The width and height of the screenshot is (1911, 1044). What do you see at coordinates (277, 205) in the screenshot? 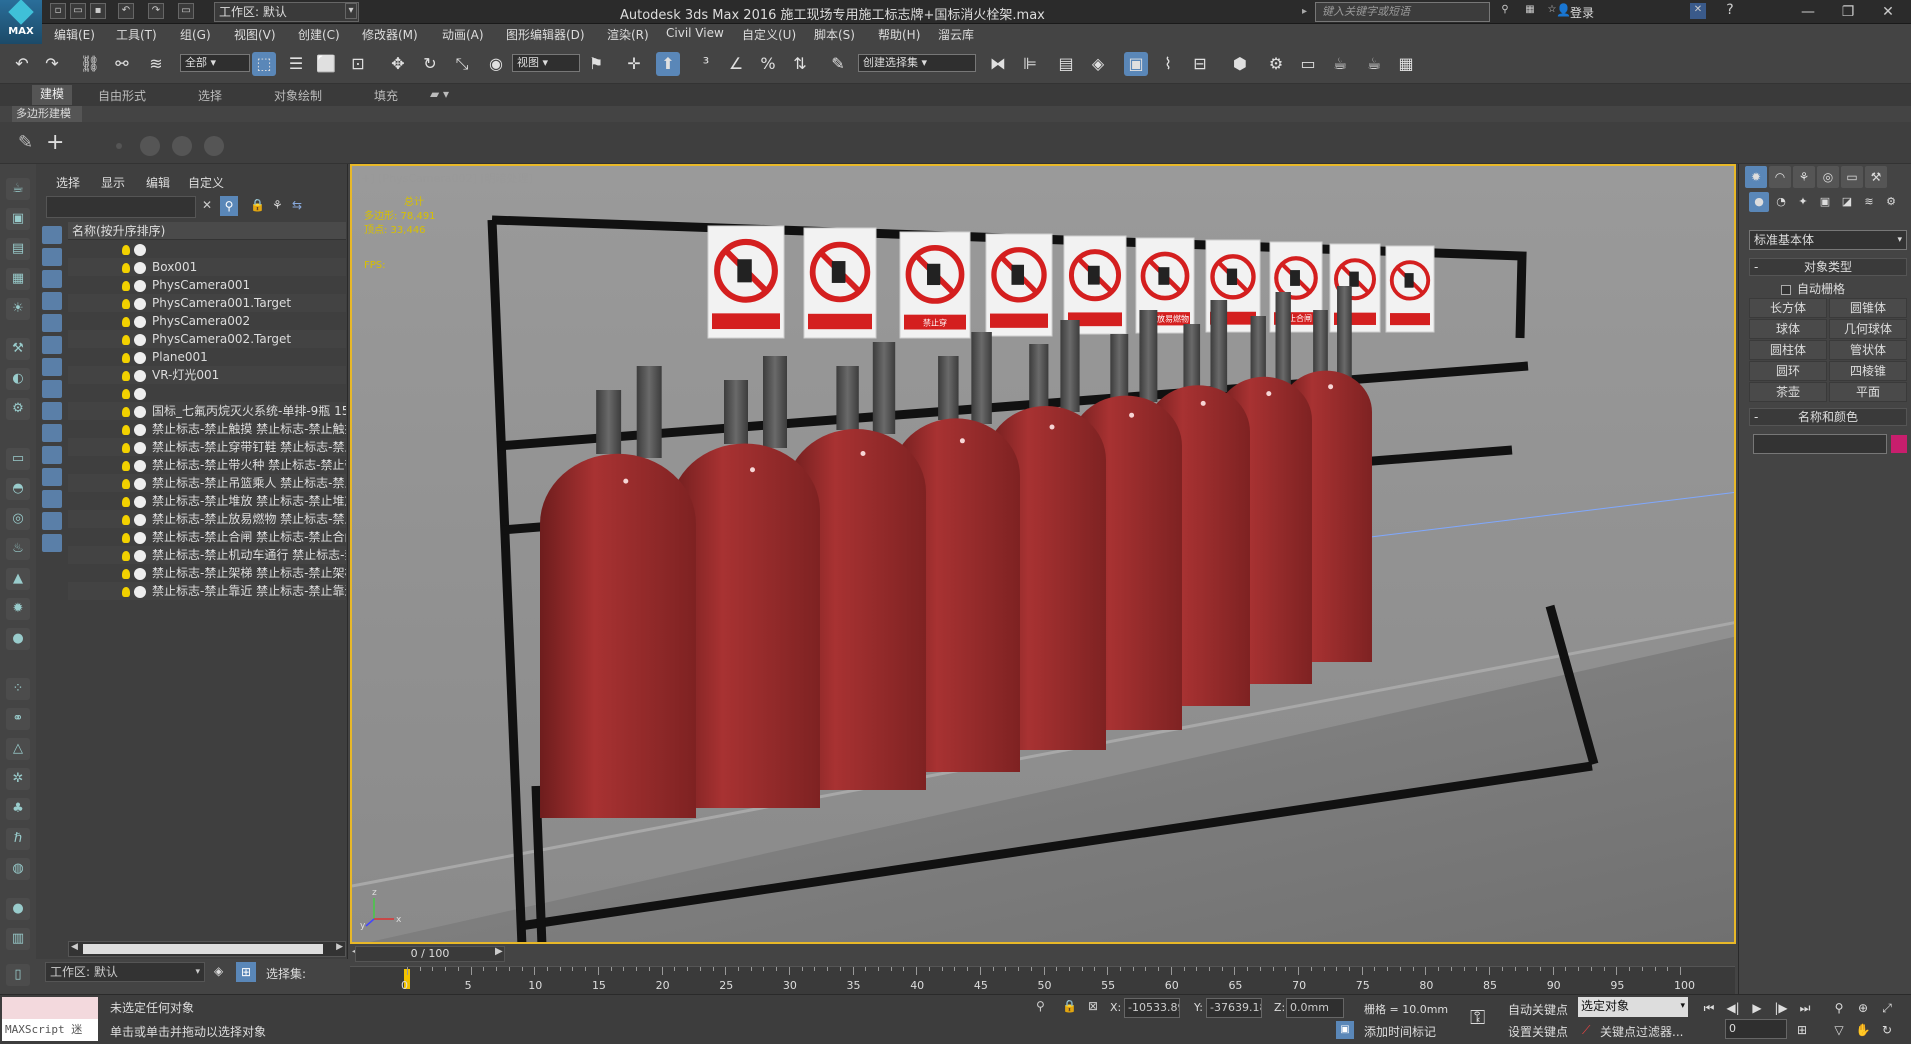
I see `hierarchy-icon: ⚘` at bounding box center [277, 205].